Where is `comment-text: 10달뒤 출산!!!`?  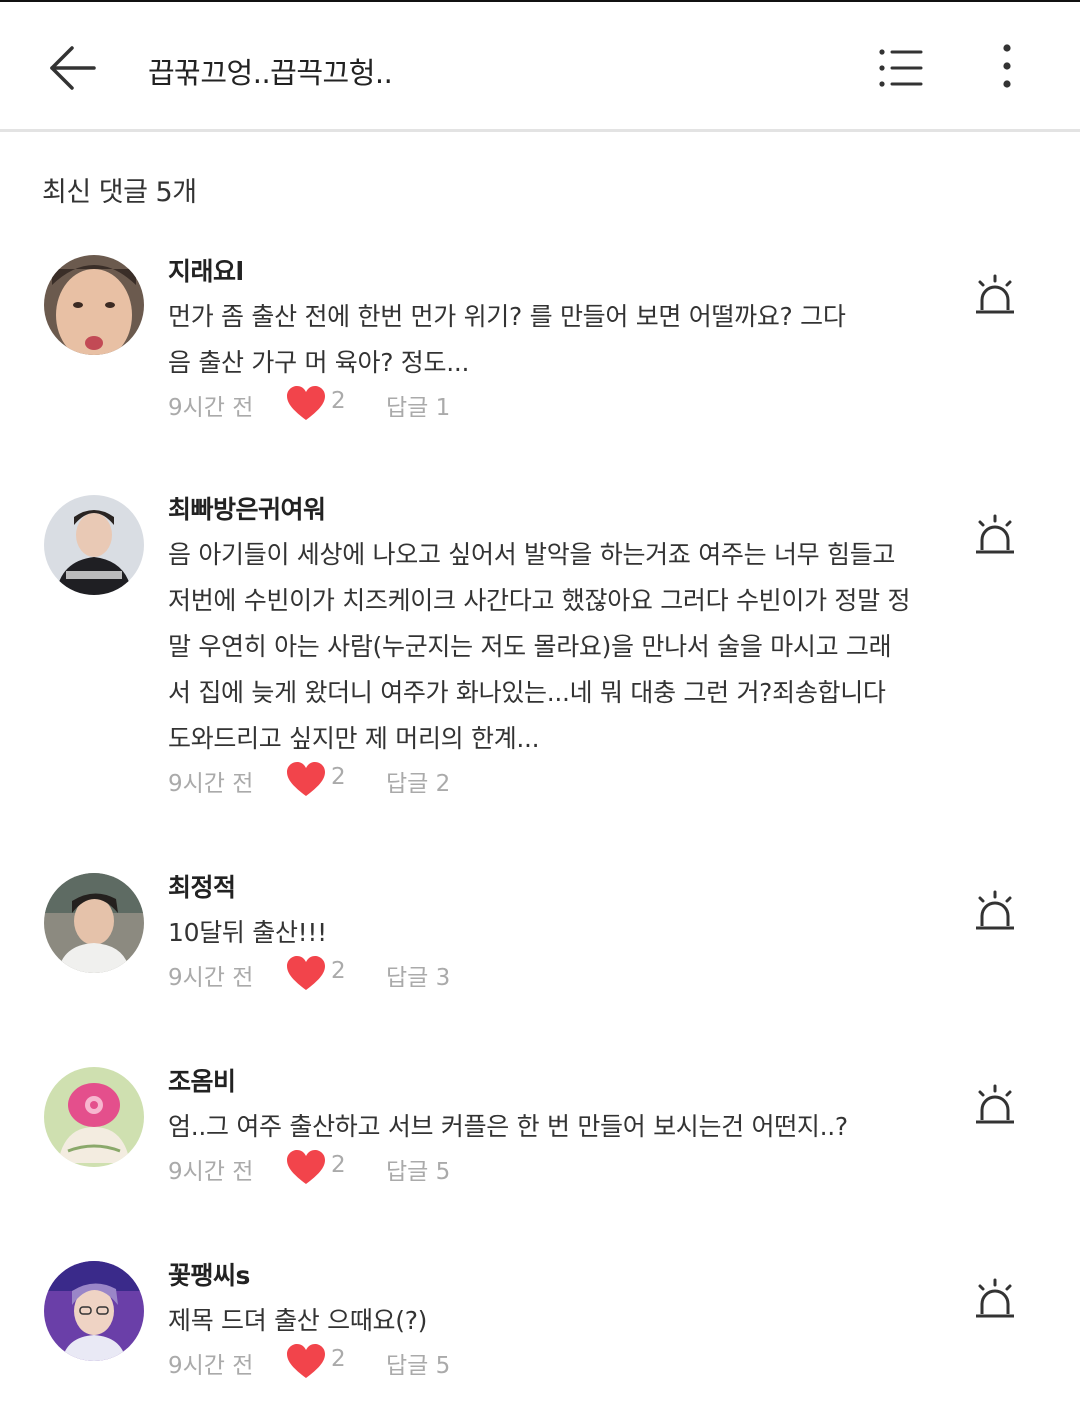 comment-text: 10달뒤 출산!!! is located at coordinates (247, 932).